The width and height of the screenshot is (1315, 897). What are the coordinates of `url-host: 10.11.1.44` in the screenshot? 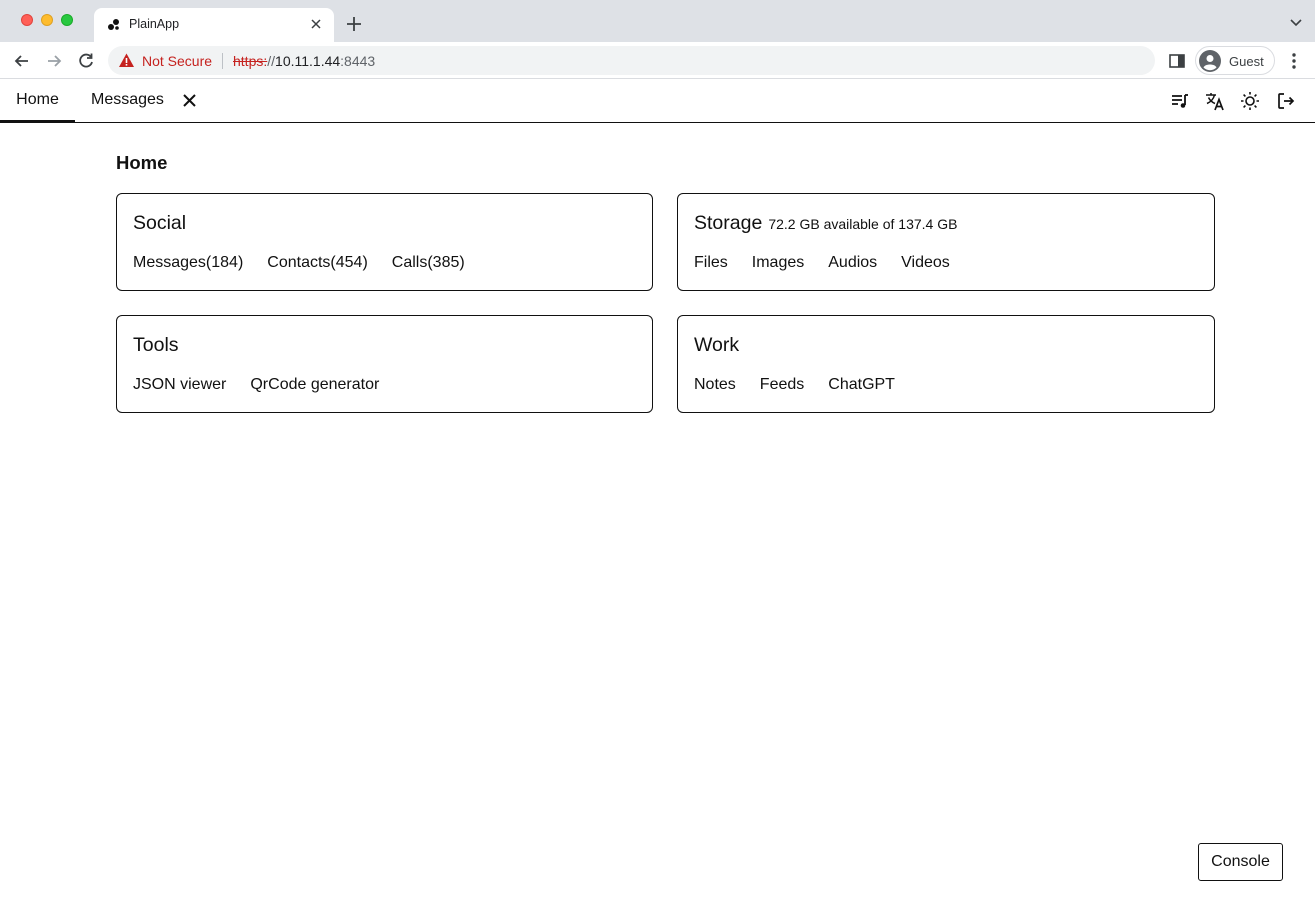 It's located at (308, 61).